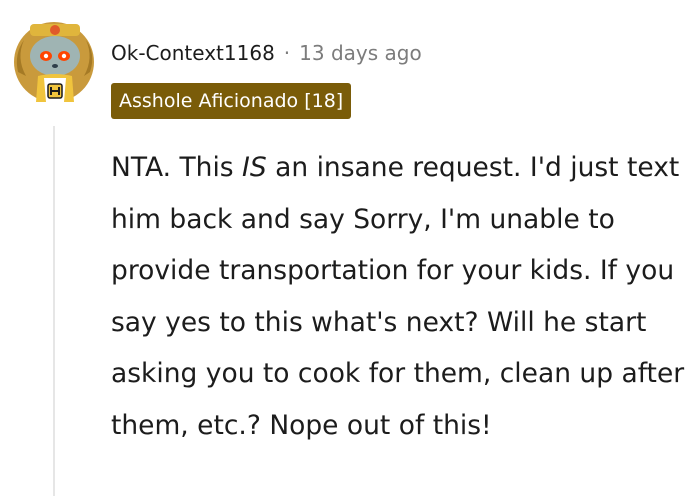 Image resolution: width=700 pixels, height=496 pixels. Describe the element at coordinates (177, 167) in the screenshot. I see `comment-body-text-1: NTA. This` at that location.